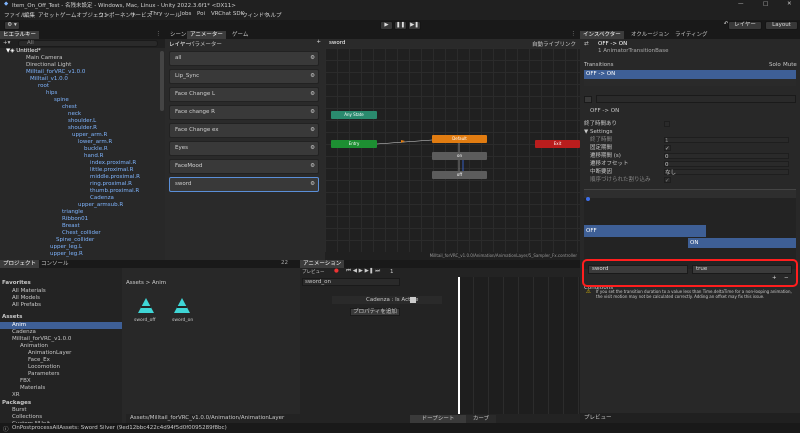 Image resolution: width=800 pixels, height=433 pixels. What do you see at coordinates (15, 15) in the screenshot?
I see `menu-file: ファイル` at bounding box center [15, 15].